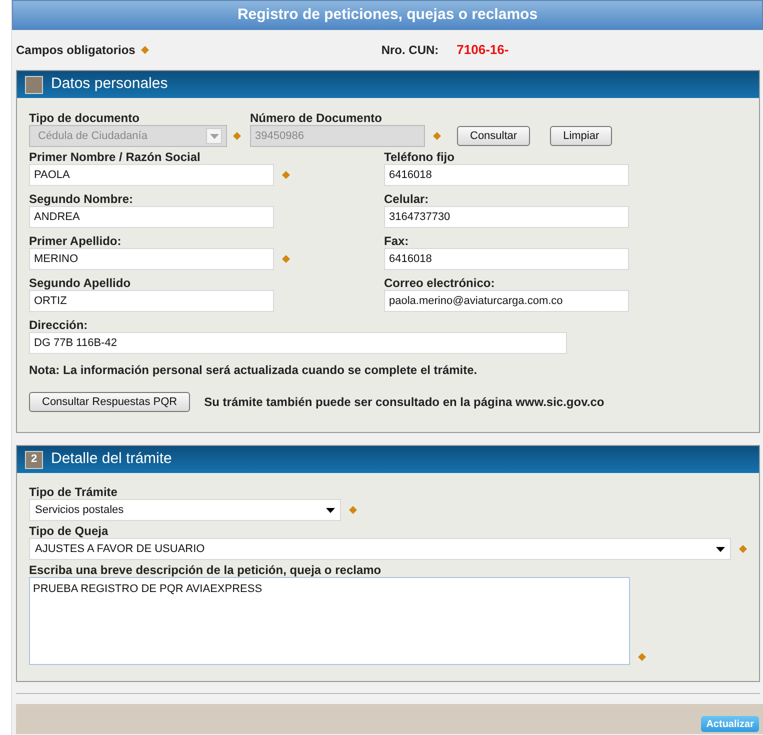 The height and width of the screenshot is (735, 763). I want to click on field-label: Teléfono fijo, so click(420, 157).